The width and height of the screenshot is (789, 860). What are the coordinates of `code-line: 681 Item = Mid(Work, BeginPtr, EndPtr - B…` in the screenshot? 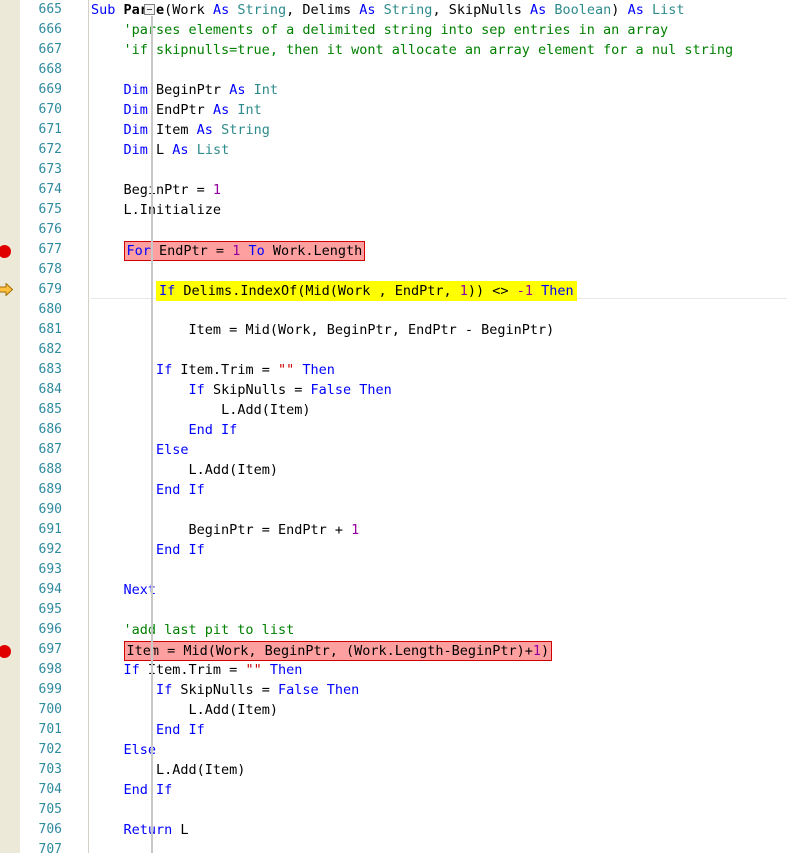 It's located at (394, 330).